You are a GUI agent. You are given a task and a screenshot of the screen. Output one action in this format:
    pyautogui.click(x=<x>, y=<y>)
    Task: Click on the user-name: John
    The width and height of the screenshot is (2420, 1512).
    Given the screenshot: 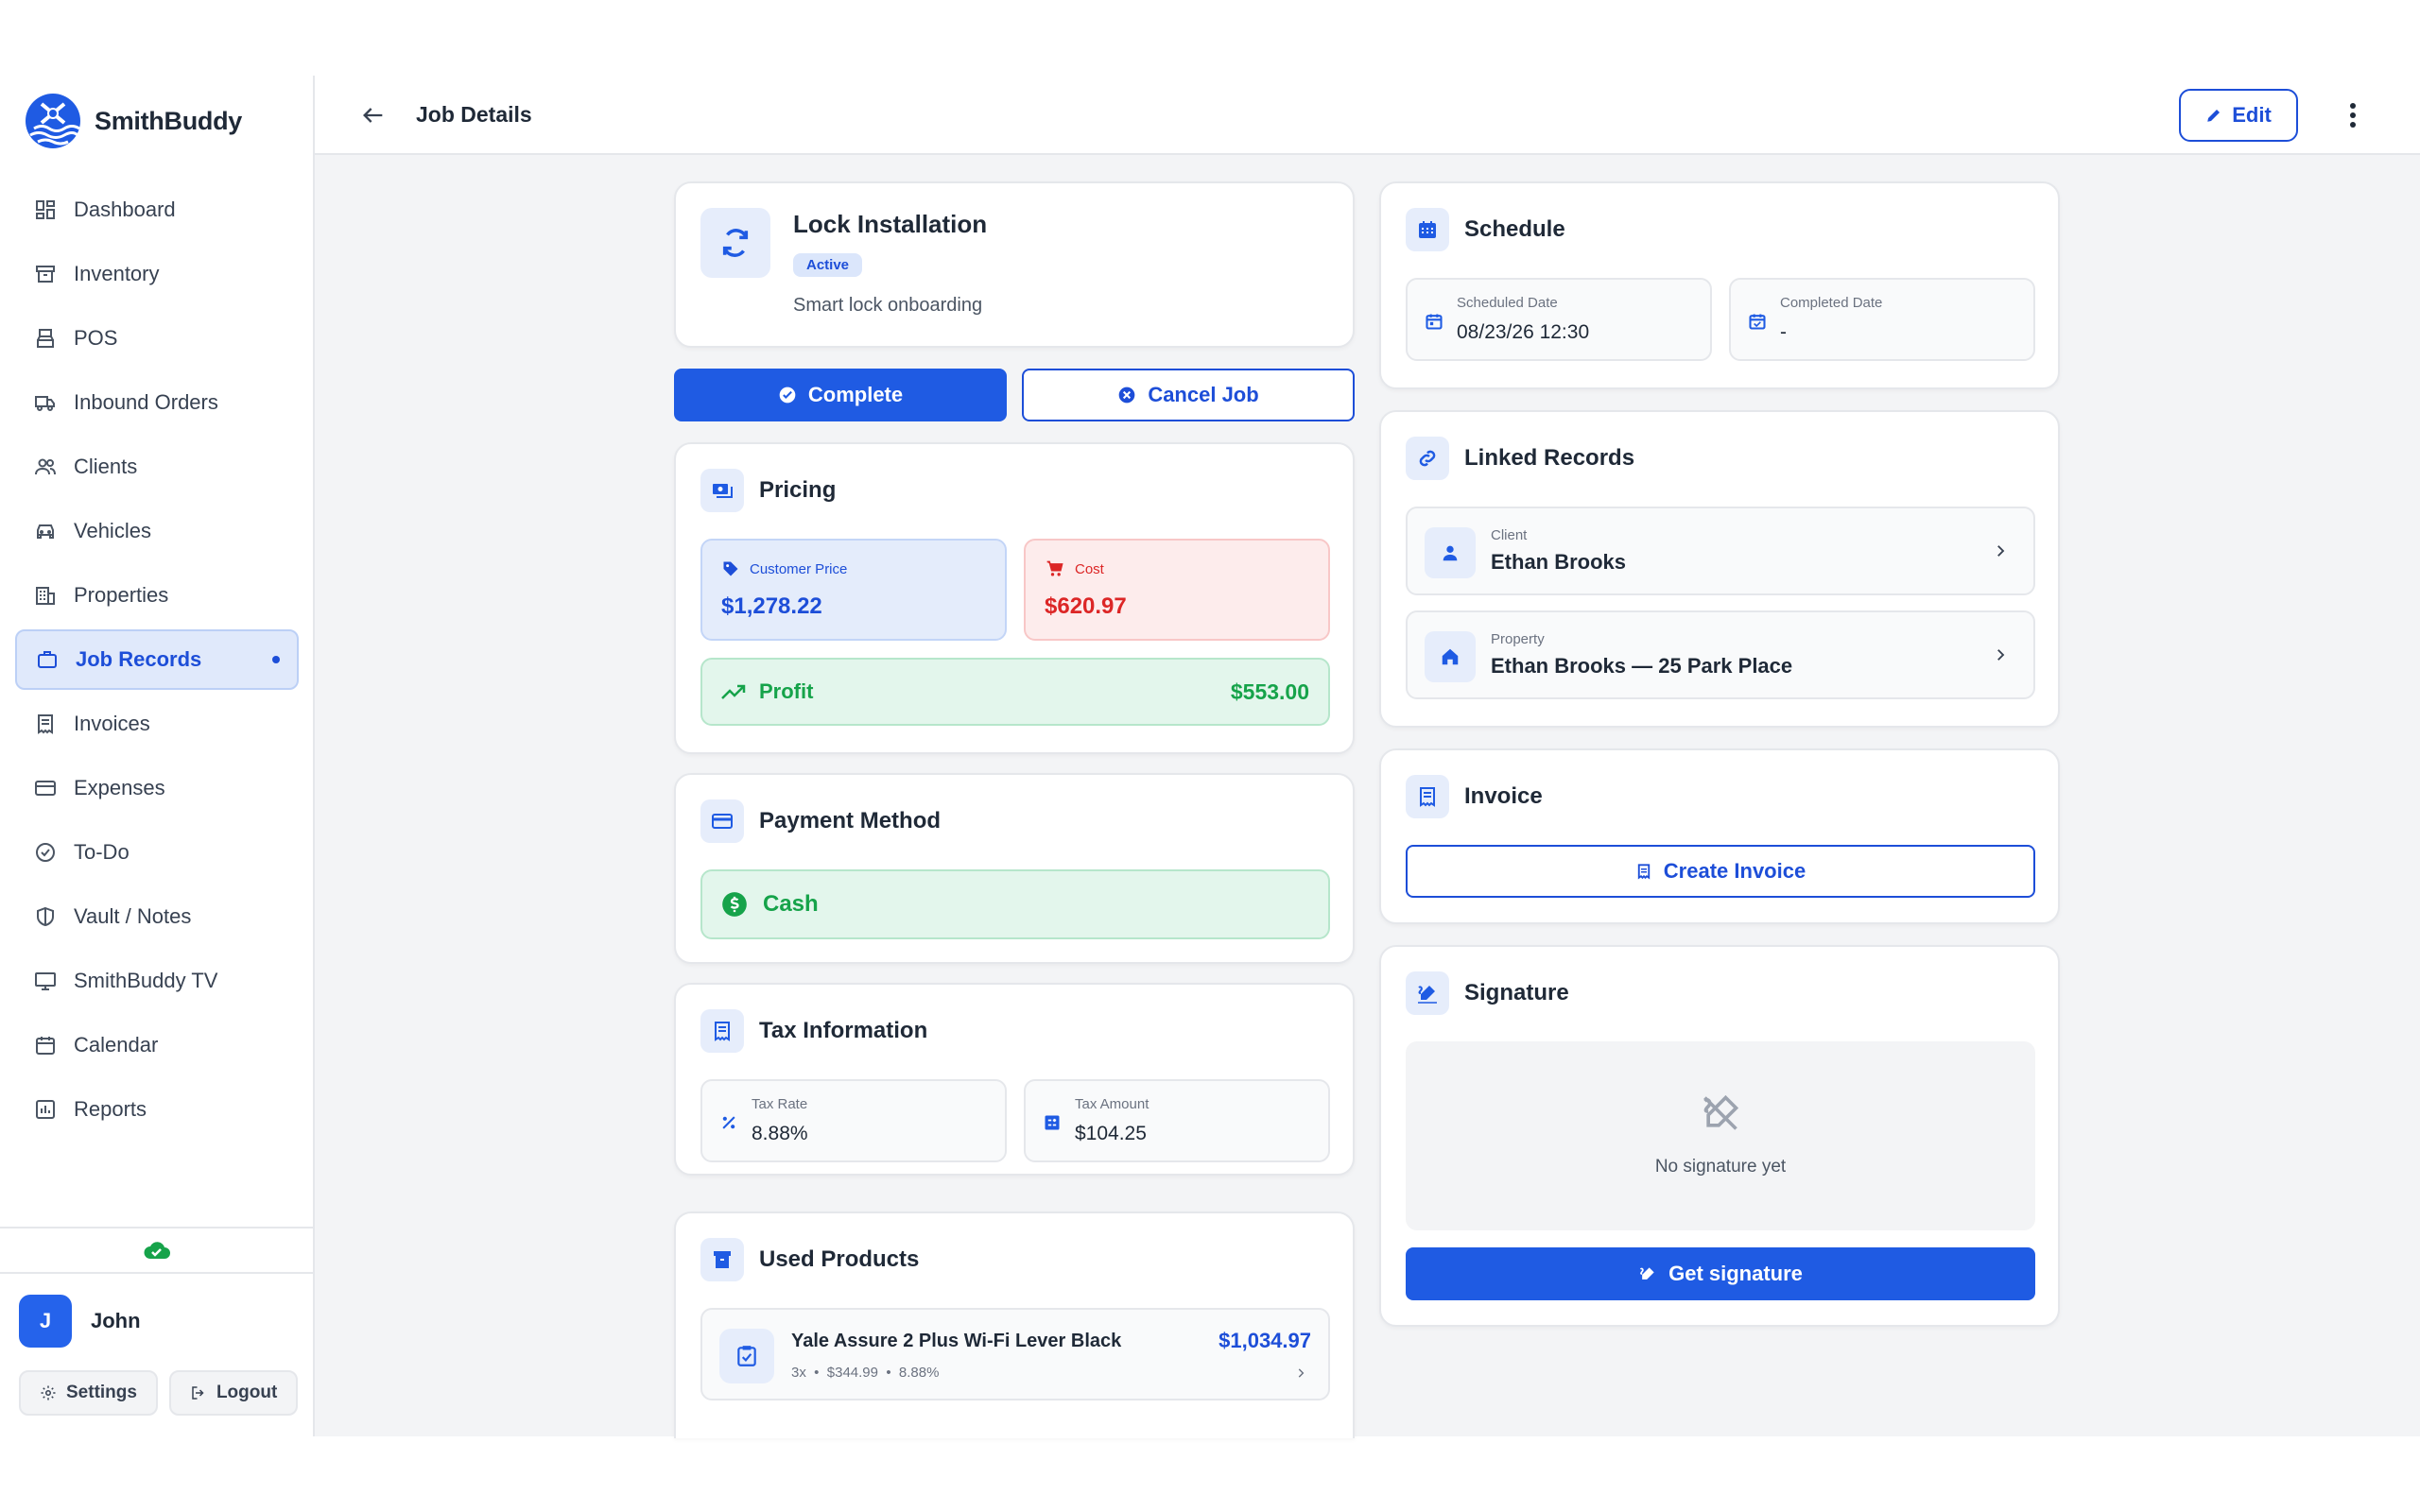 What is the action you would take?
    pyautogui.click(x=116, y=1320)
    